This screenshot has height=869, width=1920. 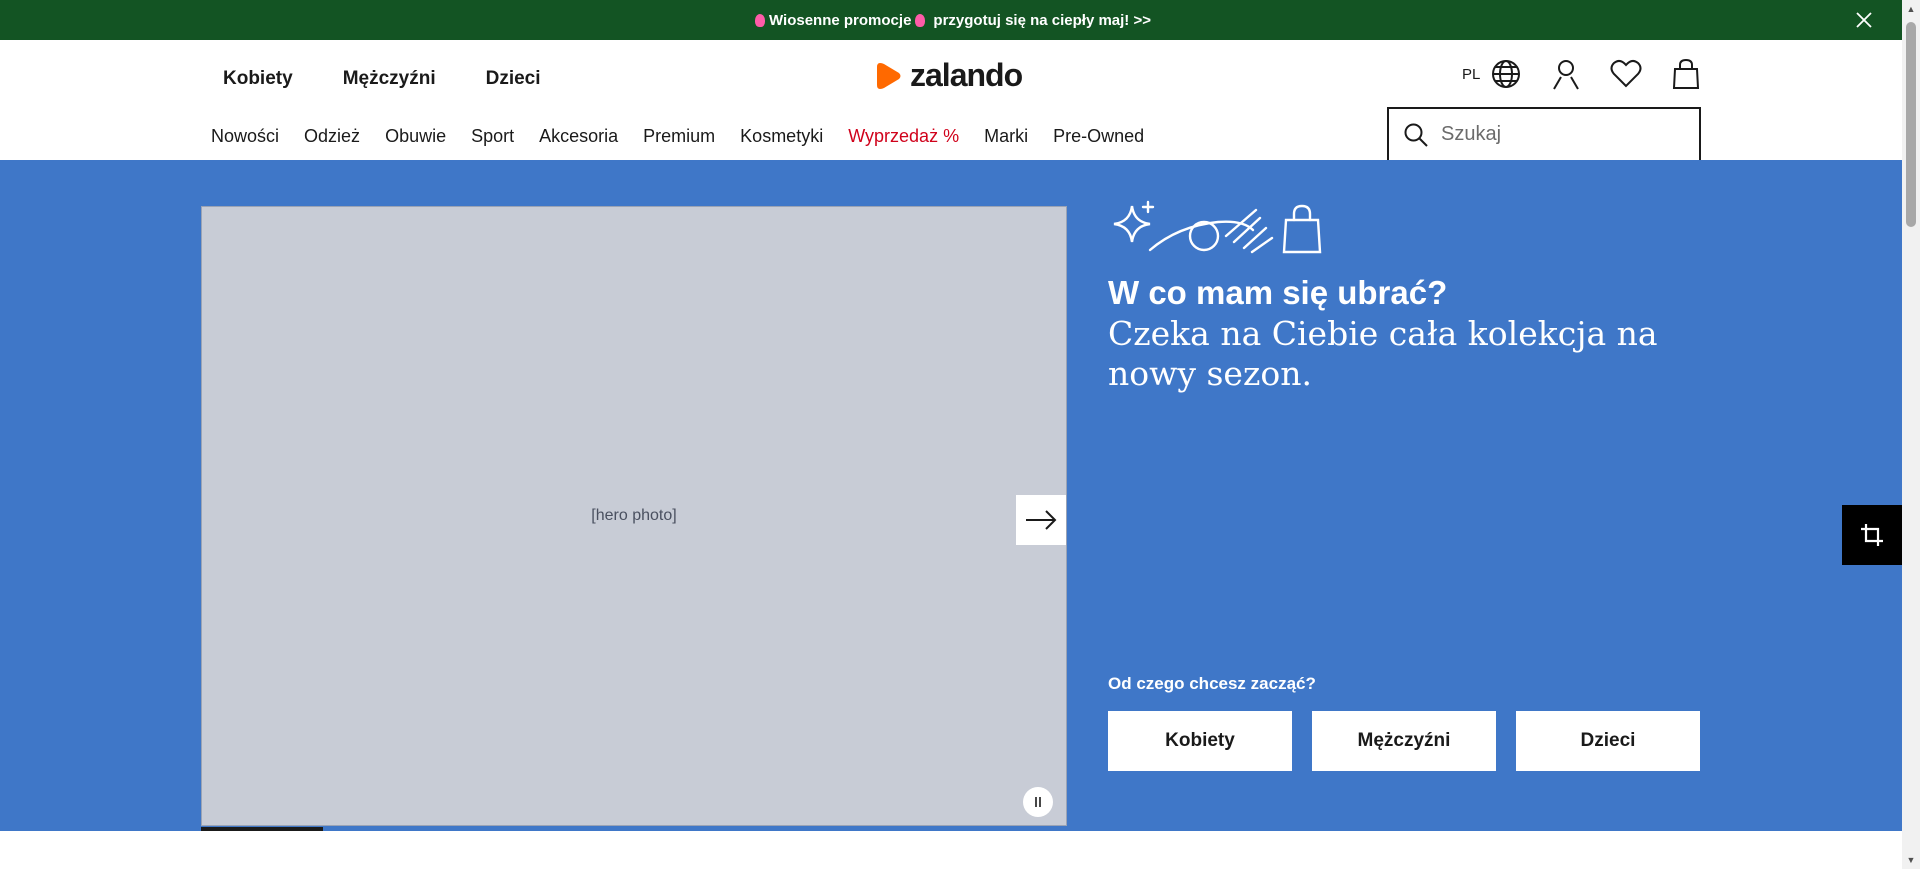 I want to click on page-scrollbar: ▲ ▼, so click(x=1911, y=434).